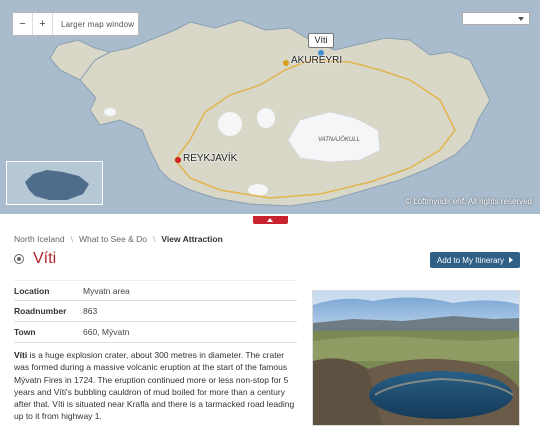 The image size is (540, 434). I want to click on title-row: Víti, so click(35, 259).